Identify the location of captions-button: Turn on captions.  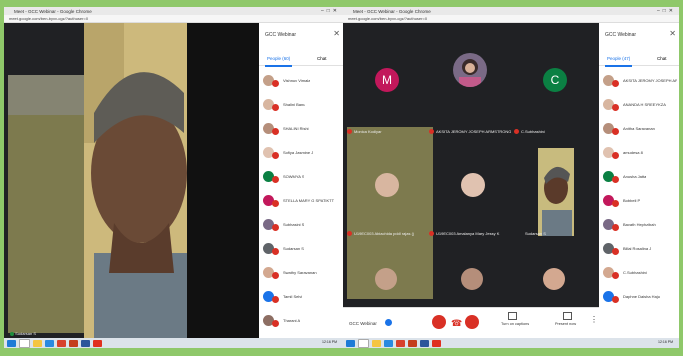
(515, 324).